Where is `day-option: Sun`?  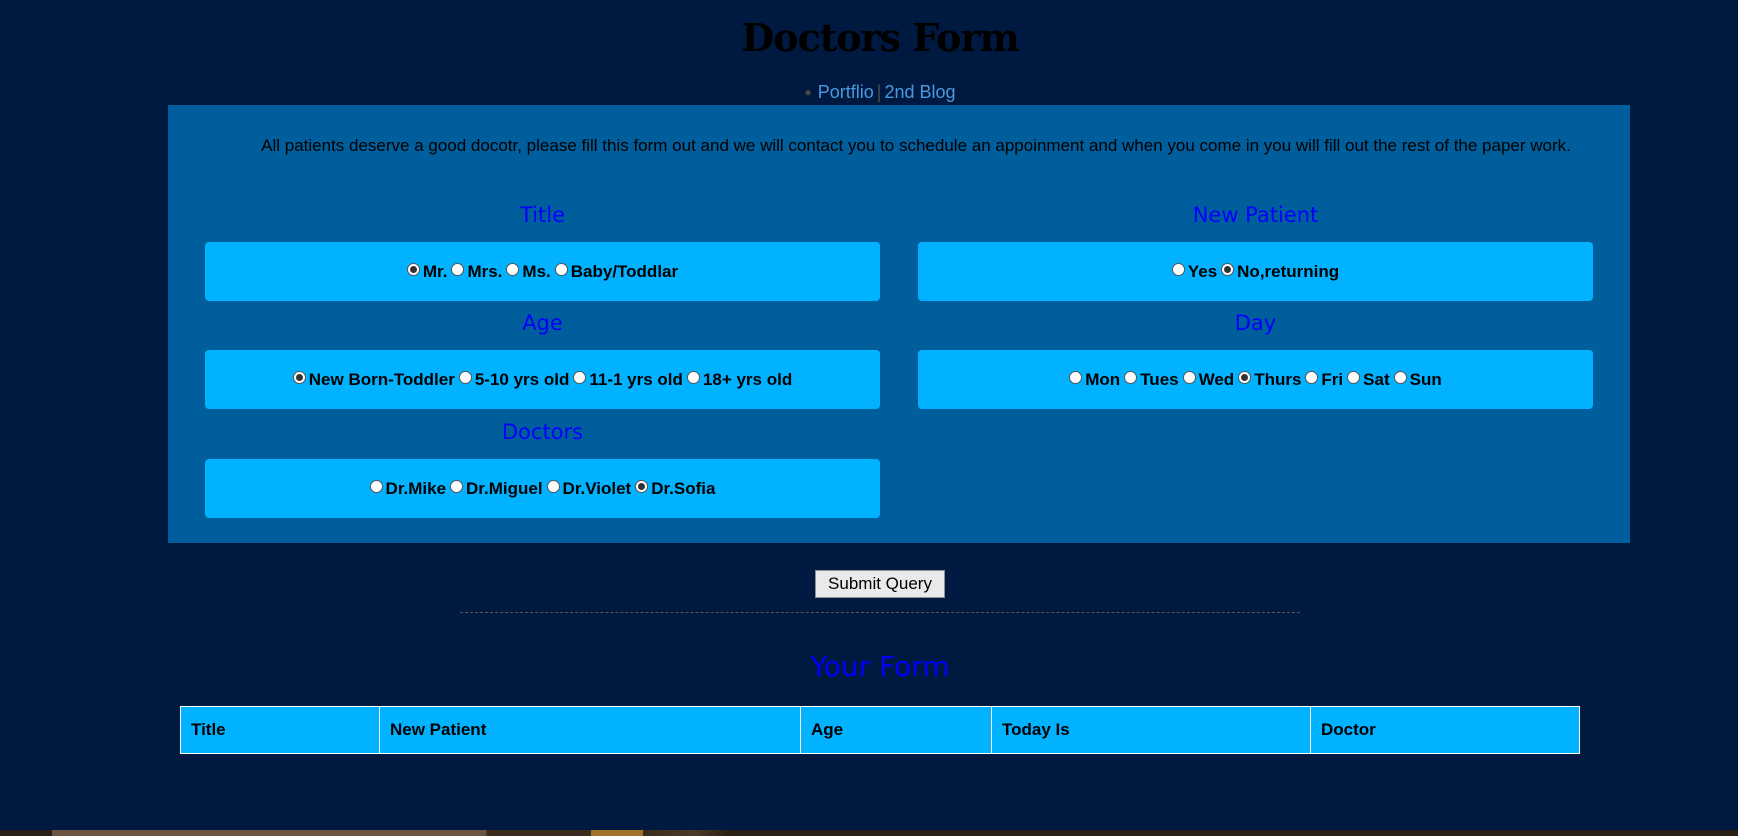 day-option: Sun is located at coordinates (1417, 379).